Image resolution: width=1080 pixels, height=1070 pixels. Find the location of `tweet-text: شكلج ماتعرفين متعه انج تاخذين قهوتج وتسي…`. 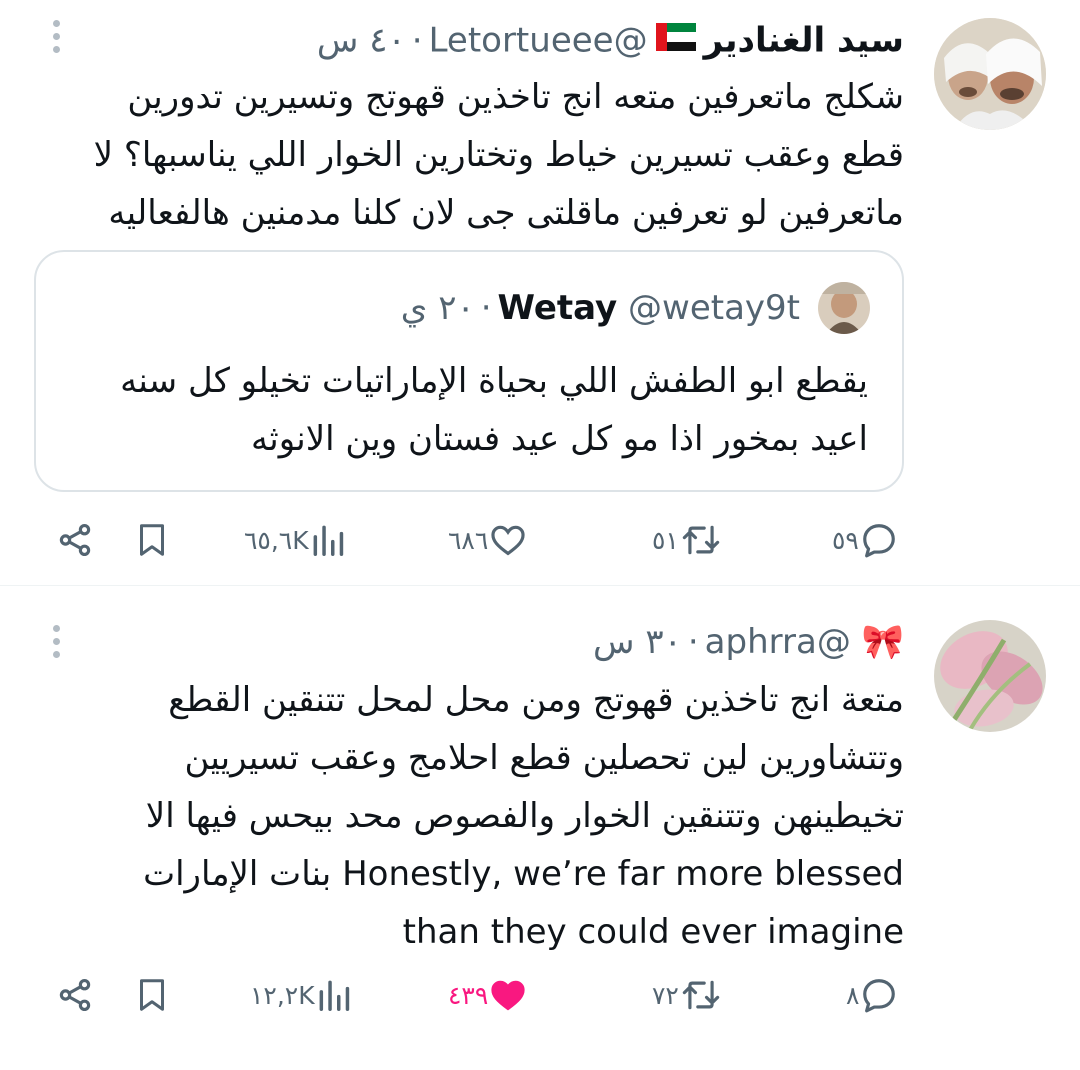

tweet-text: شكلج ماتعرفين متعه انج تاخذين قهوتج وتسي… is located at coordinates (487, 155).